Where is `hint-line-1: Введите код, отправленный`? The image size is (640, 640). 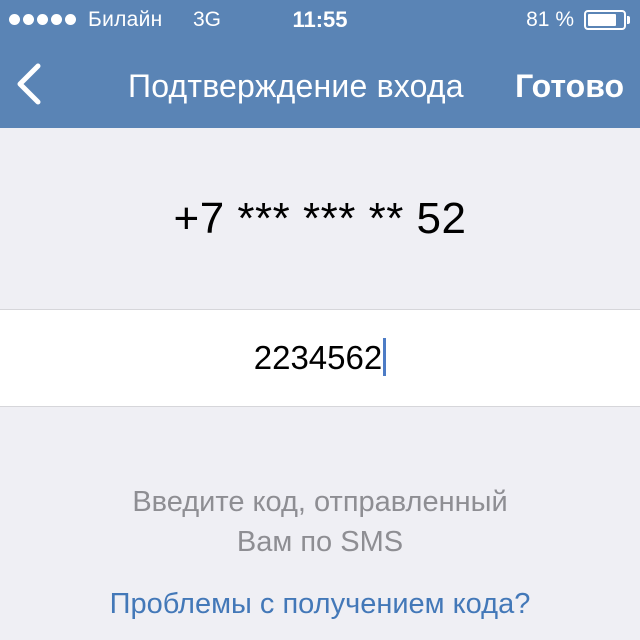 hint-line-1: Введите код, отправленный is located at coordinates (320, 502).